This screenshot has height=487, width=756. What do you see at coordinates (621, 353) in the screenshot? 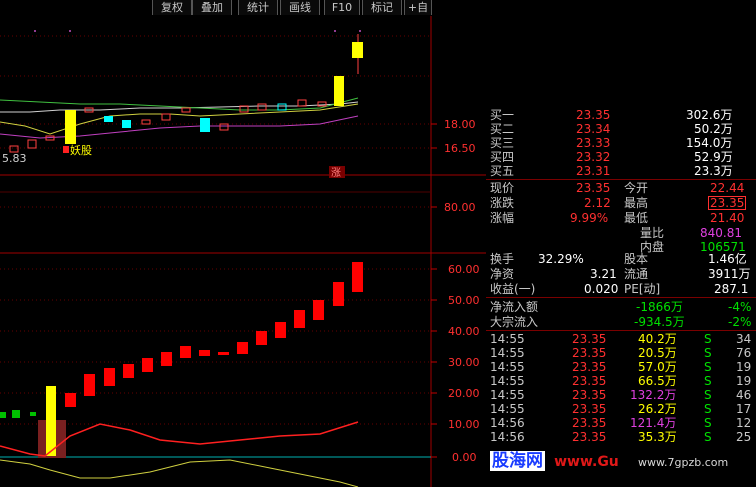
I see `tick-row: 14:55 23.35 20.5万 S 76` at bounding box center [621, 353].